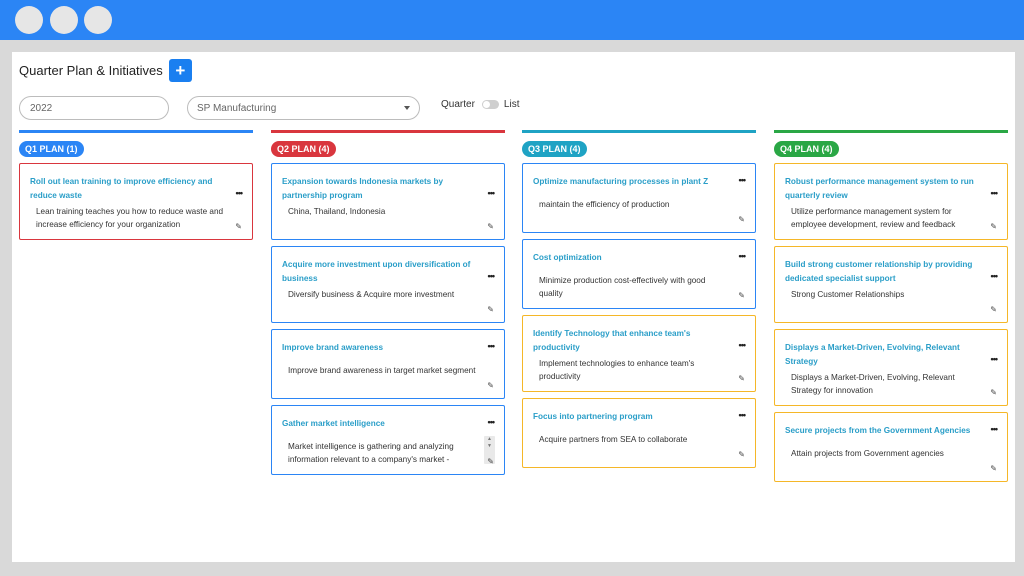 The height and width of the screenshot is (576, 1024). I want to click on company-select: SP Manufacturing, so click(303, 108).